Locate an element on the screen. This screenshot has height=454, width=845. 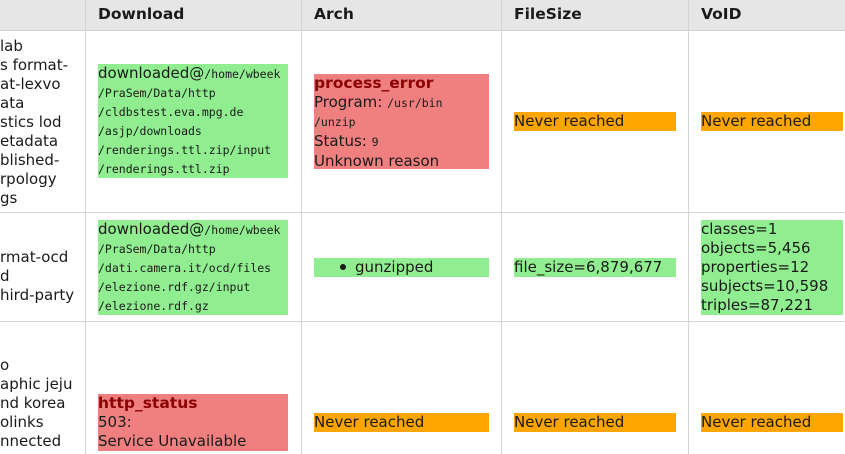
column-header-download: Download is located at coordinates (193, 15).